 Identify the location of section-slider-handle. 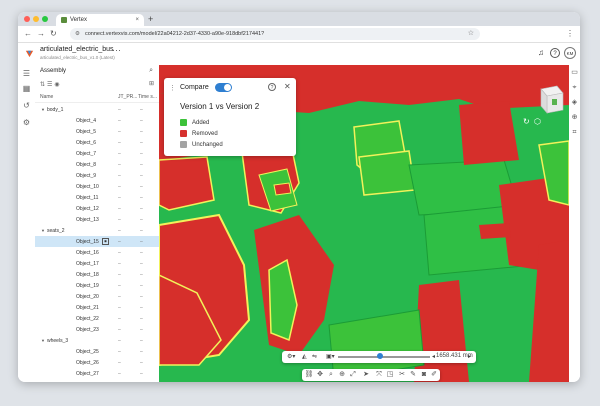
(380, 356).